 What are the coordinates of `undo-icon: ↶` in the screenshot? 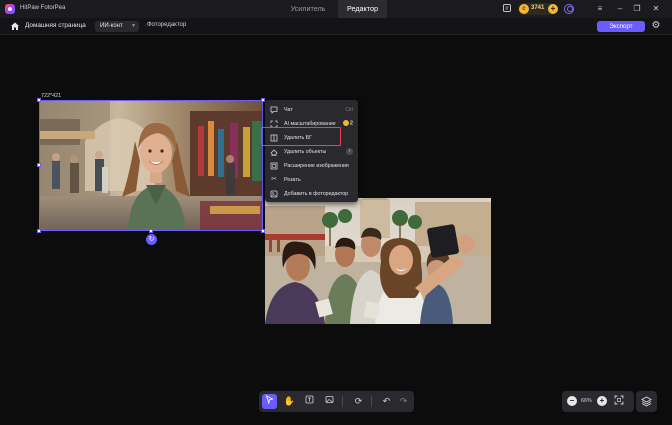 It's located at (386, 401).